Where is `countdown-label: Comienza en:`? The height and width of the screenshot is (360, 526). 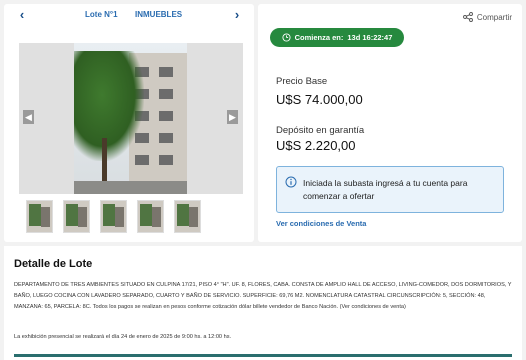
countdown-label: Comienza en: is located at coordinates (319, 37).